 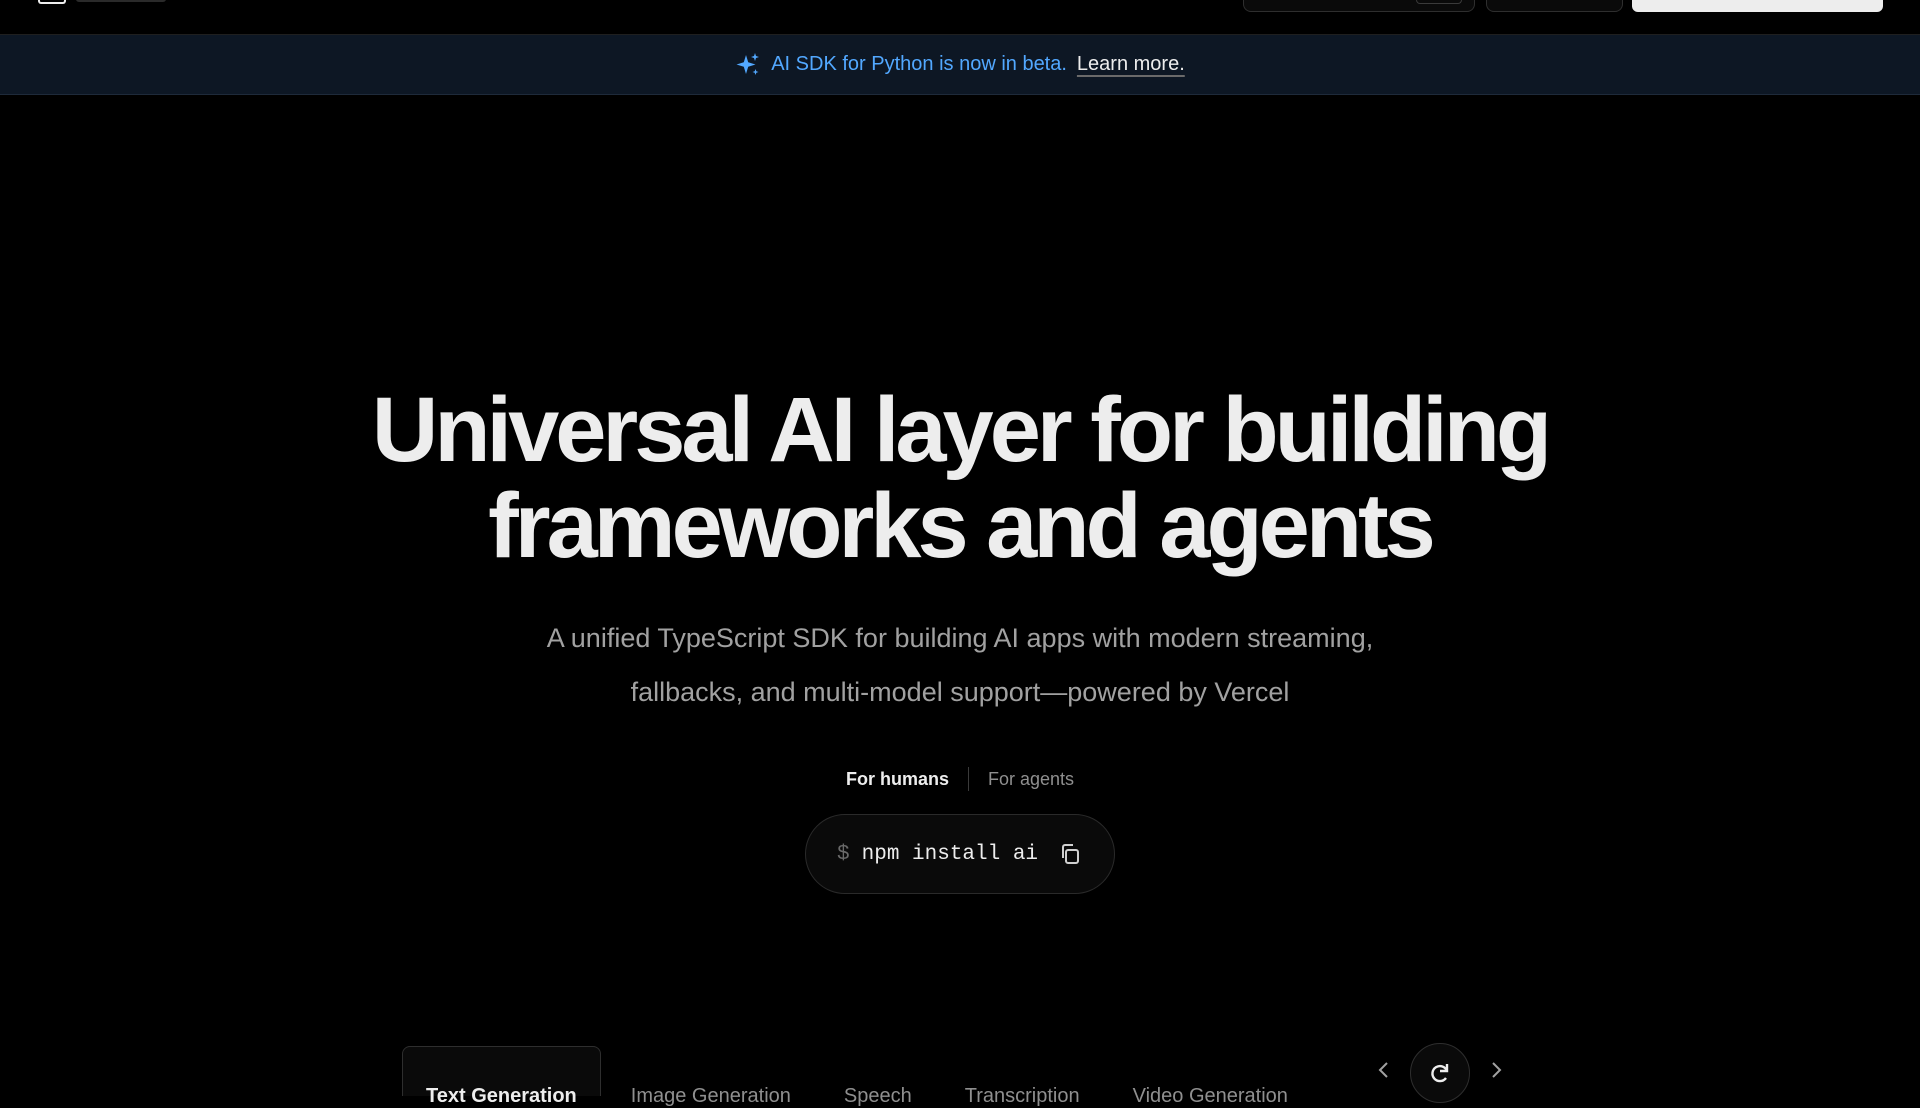 I want to click on audience-toggle: For humans For agents, so click(x=960, y=779).